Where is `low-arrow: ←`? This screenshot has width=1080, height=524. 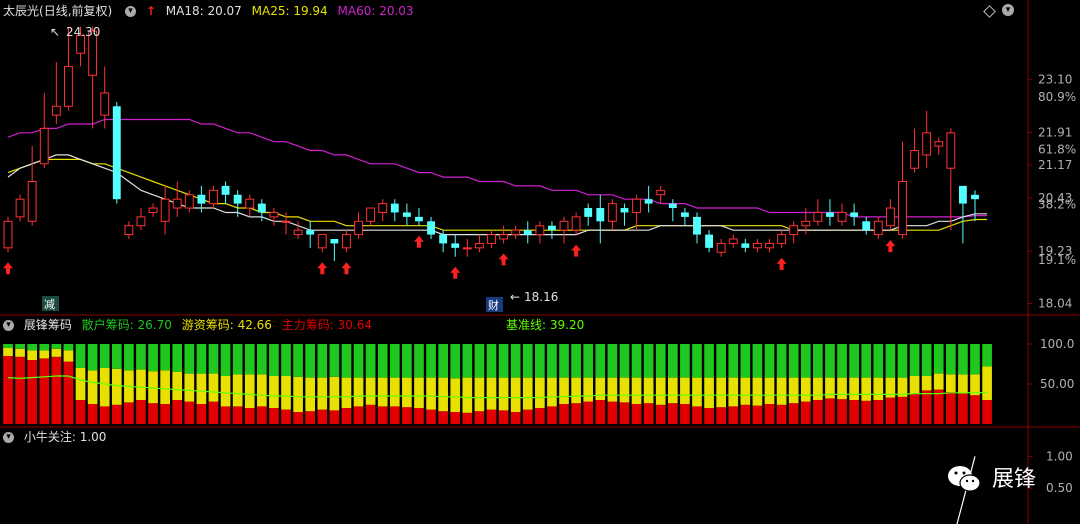
low-arrow: ← is located at coordinates (515, 297).